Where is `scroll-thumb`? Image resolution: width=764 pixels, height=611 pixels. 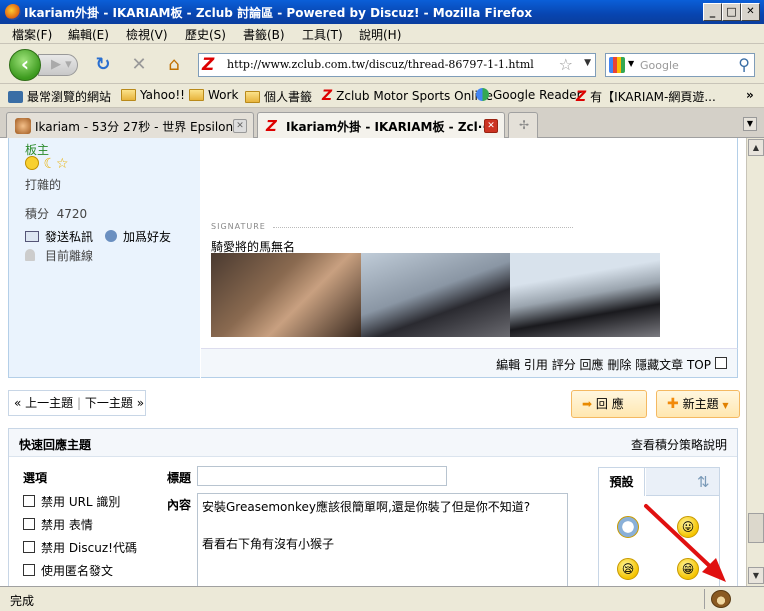 scroll-thumb is located at coordinates (756, 528).